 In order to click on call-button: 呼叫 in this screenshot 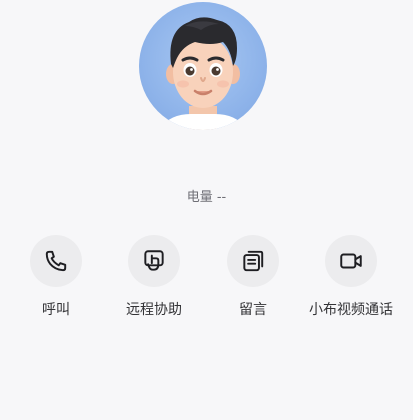, I will do `click(56, 277)`.